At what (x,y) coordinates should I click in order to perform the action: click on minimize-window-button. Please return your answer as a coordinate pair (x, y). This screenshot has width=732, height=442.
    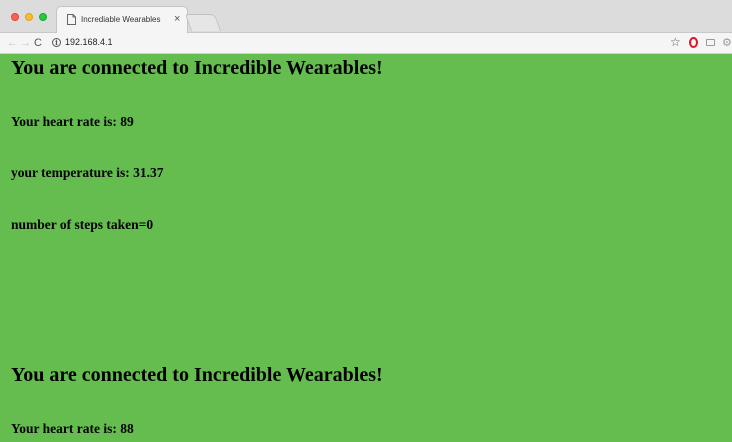
    Looking at the image, I should click on (29, 17).